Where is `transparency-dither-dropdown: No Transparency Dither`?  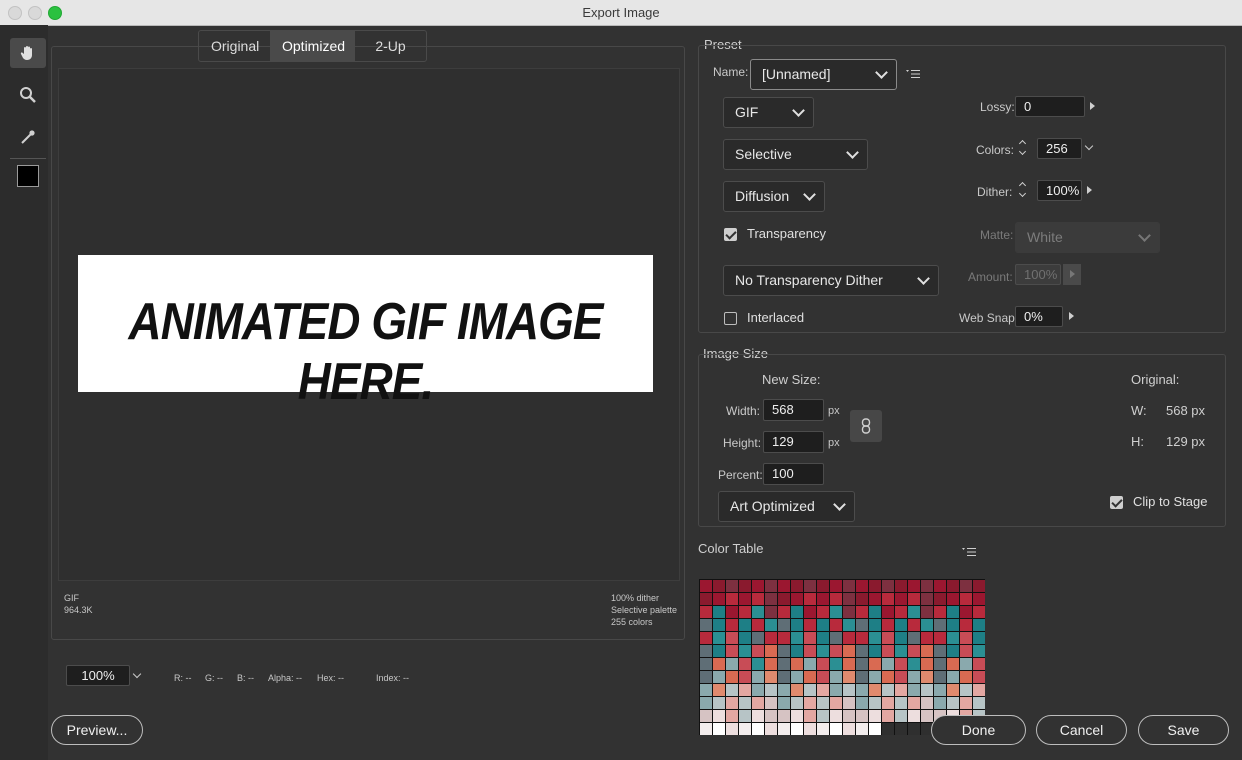 transparency-dither-dropdown: No Transparency Dither is located at coordinates (831, 280).